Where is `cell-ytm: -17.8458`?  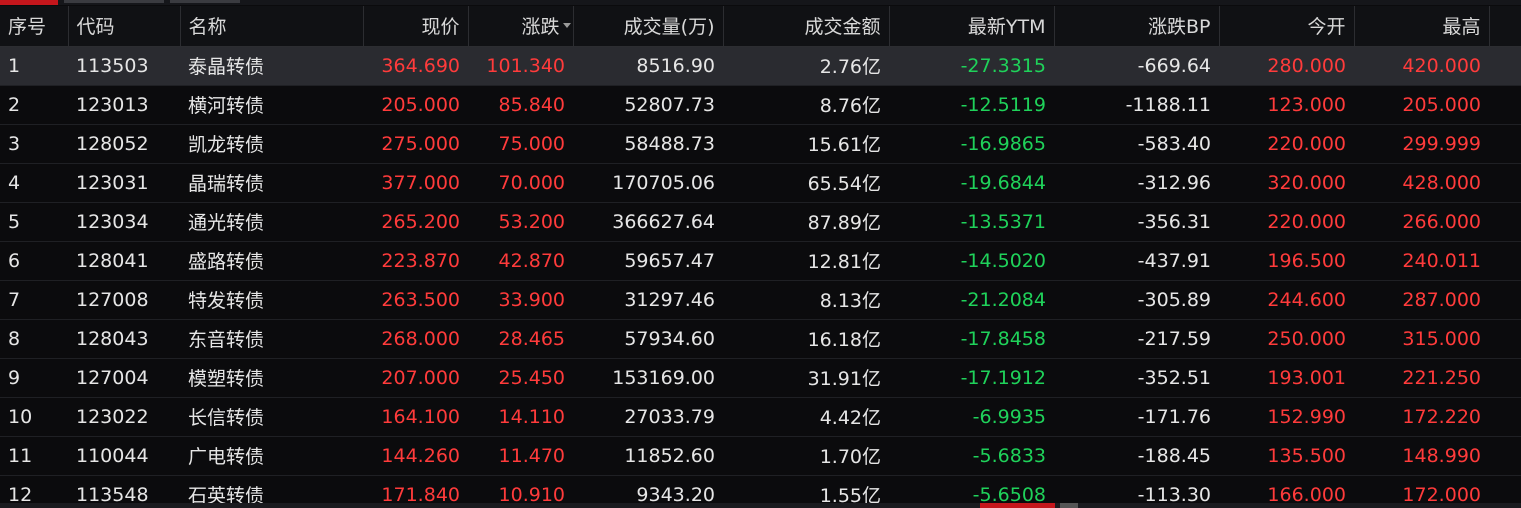 cell-ytm: -17.8458 is located at coordinates (971, 339).